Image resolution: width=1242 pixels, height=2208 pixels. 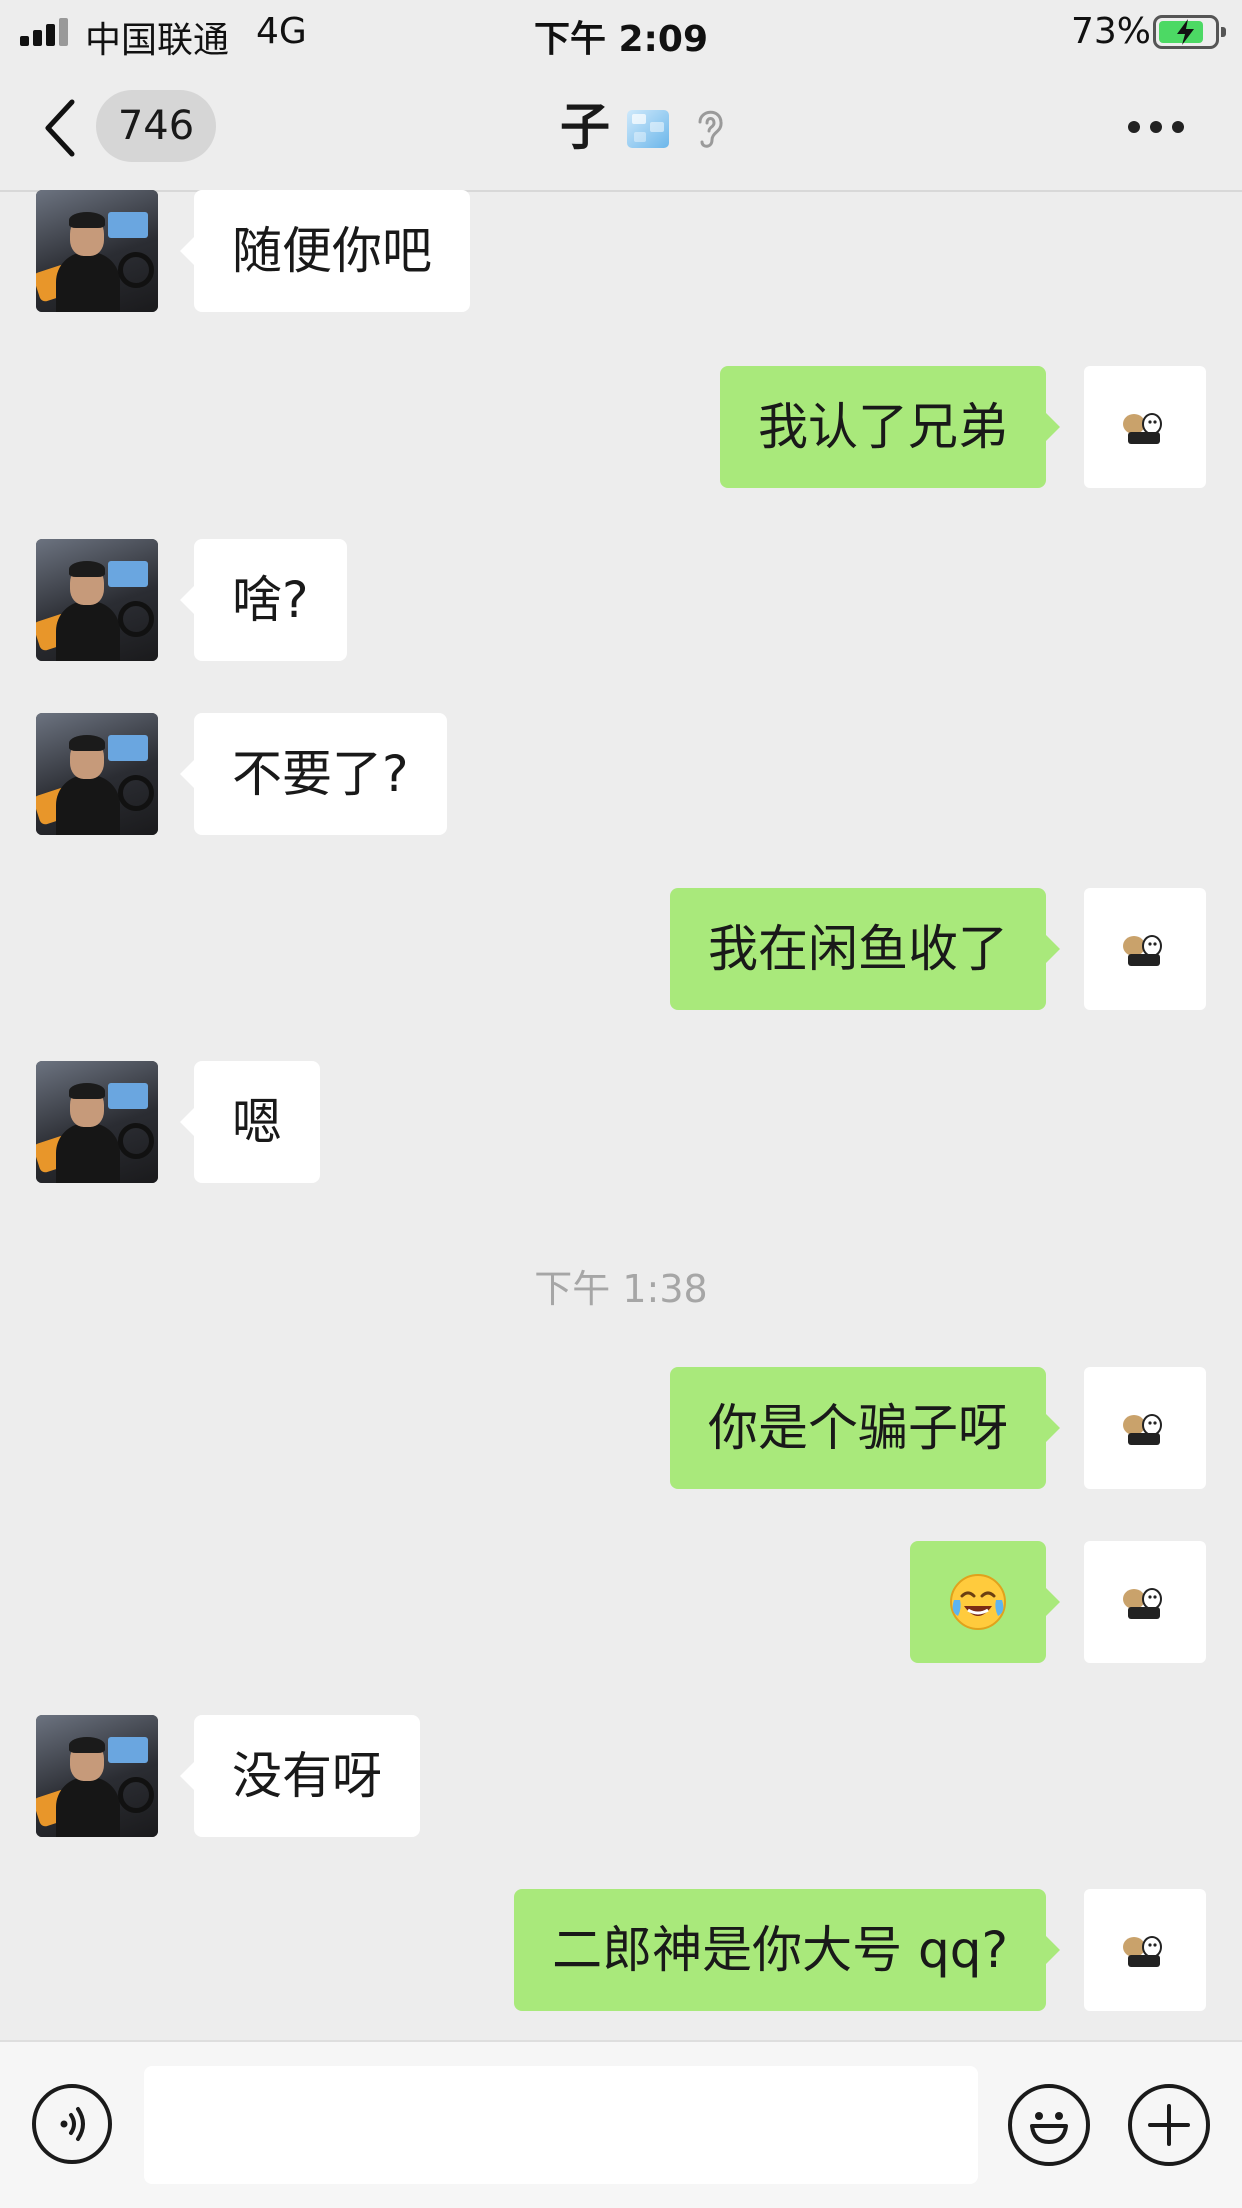 What do you see at coordinates (585, 127) in the screenshot?
I see `chat-title: 子` at bounding box center [585, 127].